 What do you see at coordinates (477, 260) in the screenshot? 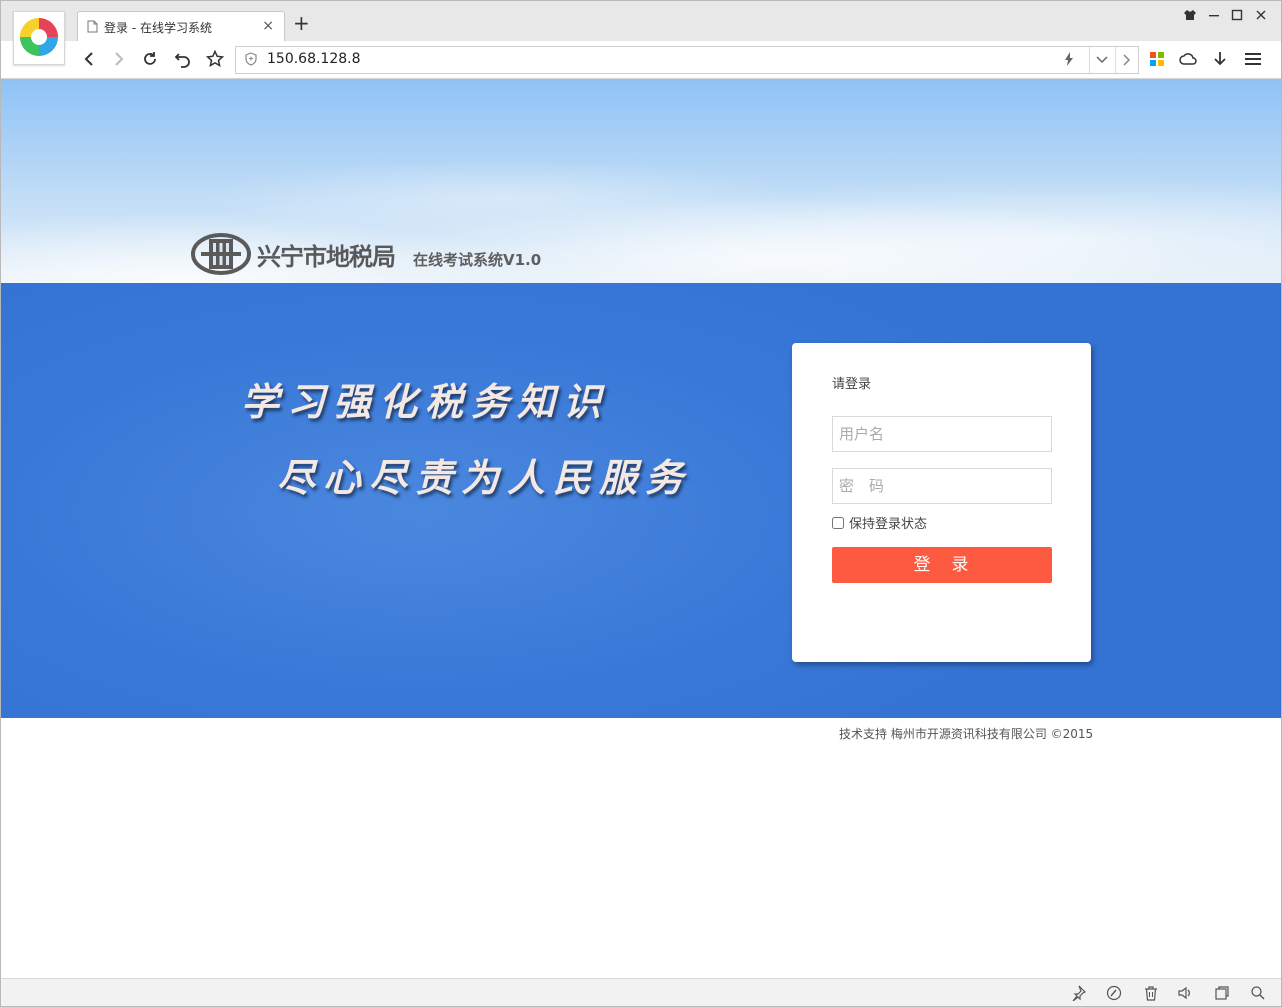
I see `system-name: 在线考试系统V1.0` at bounding box center [477, 260].